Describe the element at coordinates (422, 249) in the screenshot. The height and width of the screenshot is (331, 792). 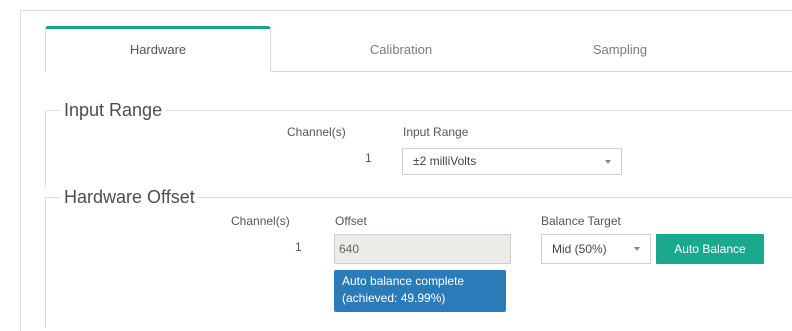
I see `offset-field: 640` at that location.